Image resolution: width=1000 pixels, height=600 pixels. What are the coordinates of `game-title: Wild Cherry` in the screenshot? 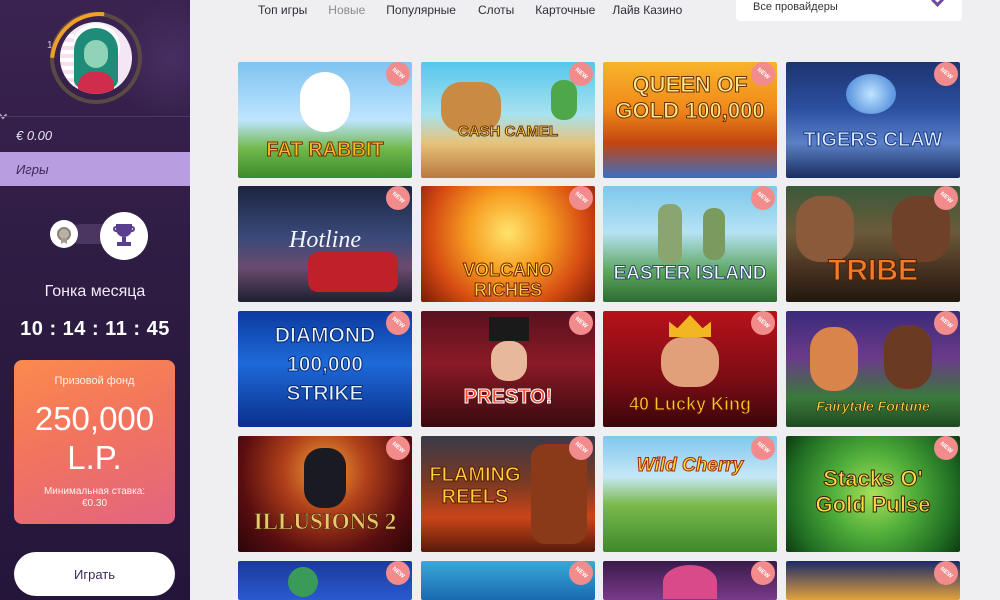 It's located at (690, 465).